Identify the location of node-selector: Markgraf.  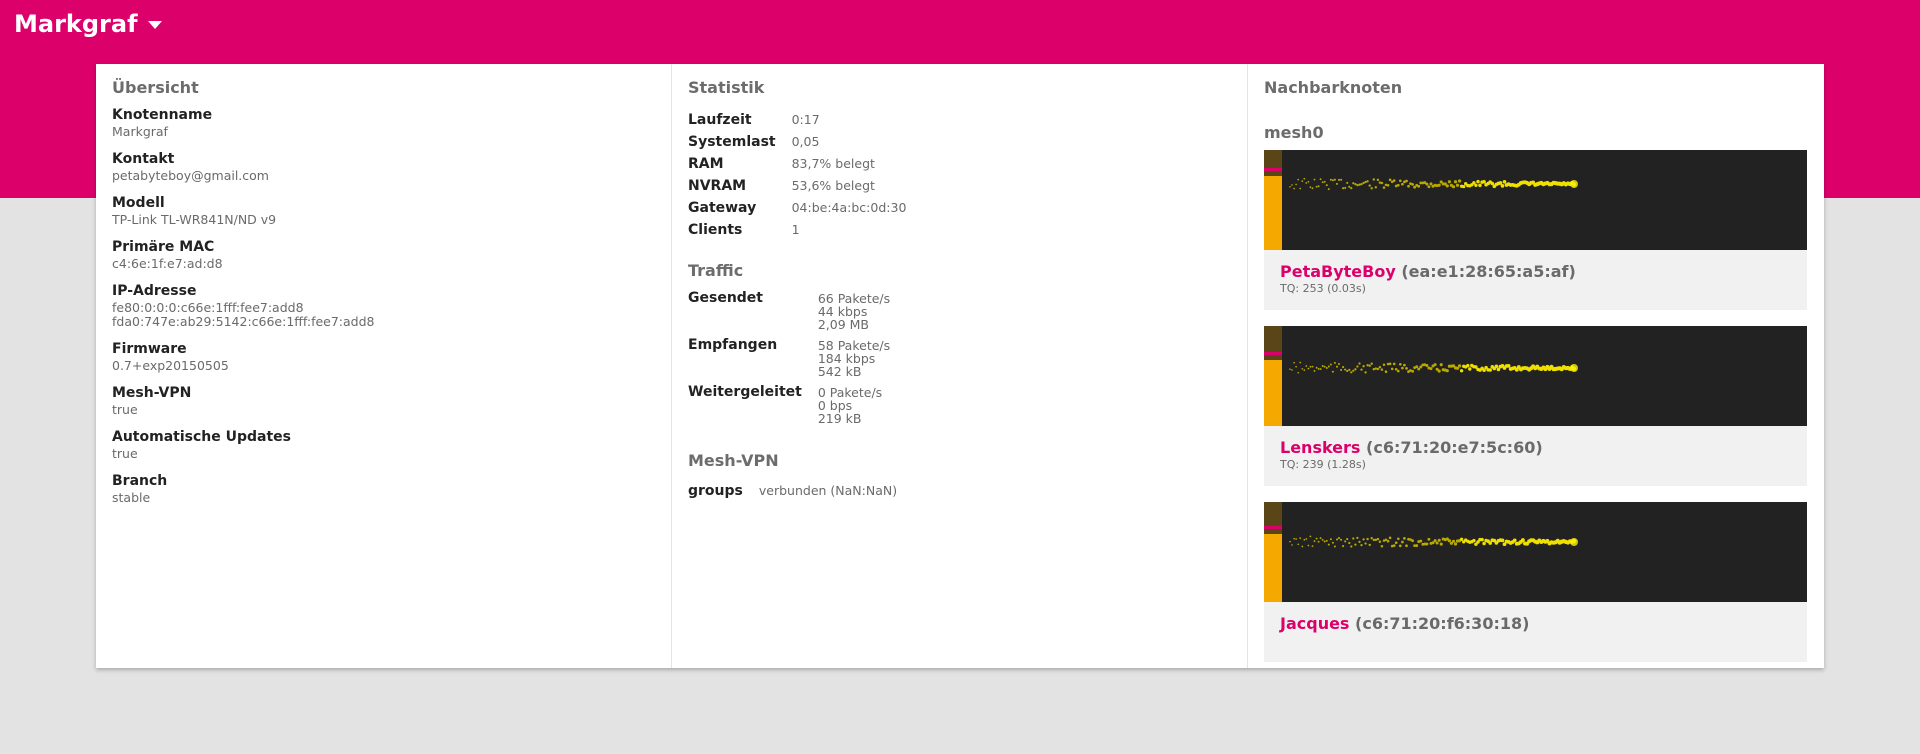
(88, 24).